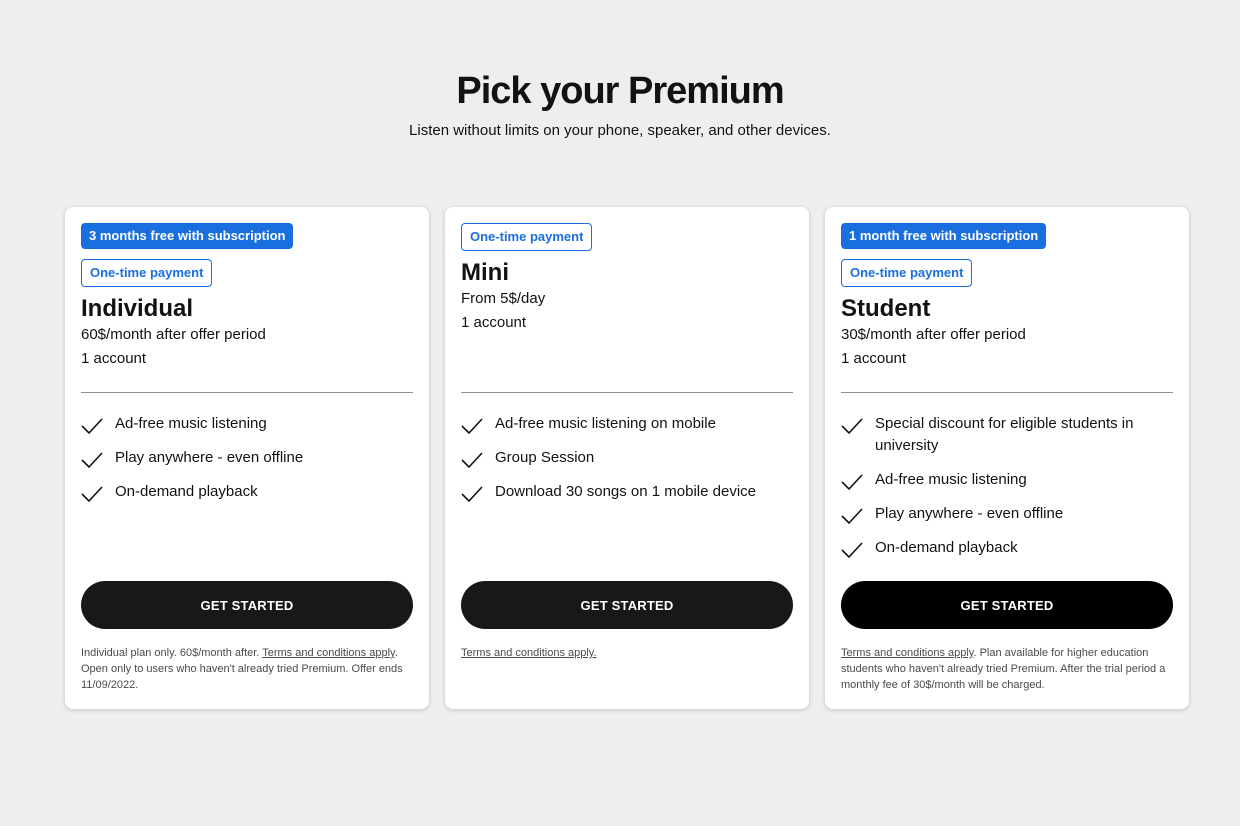 This screenshot has width=1240, height=826. What do you see at coordinates (172, 653) in the screenshot?
I see `fine-print-text: Individual plan only. 60$/month after.` at bounding box center [172, 653].